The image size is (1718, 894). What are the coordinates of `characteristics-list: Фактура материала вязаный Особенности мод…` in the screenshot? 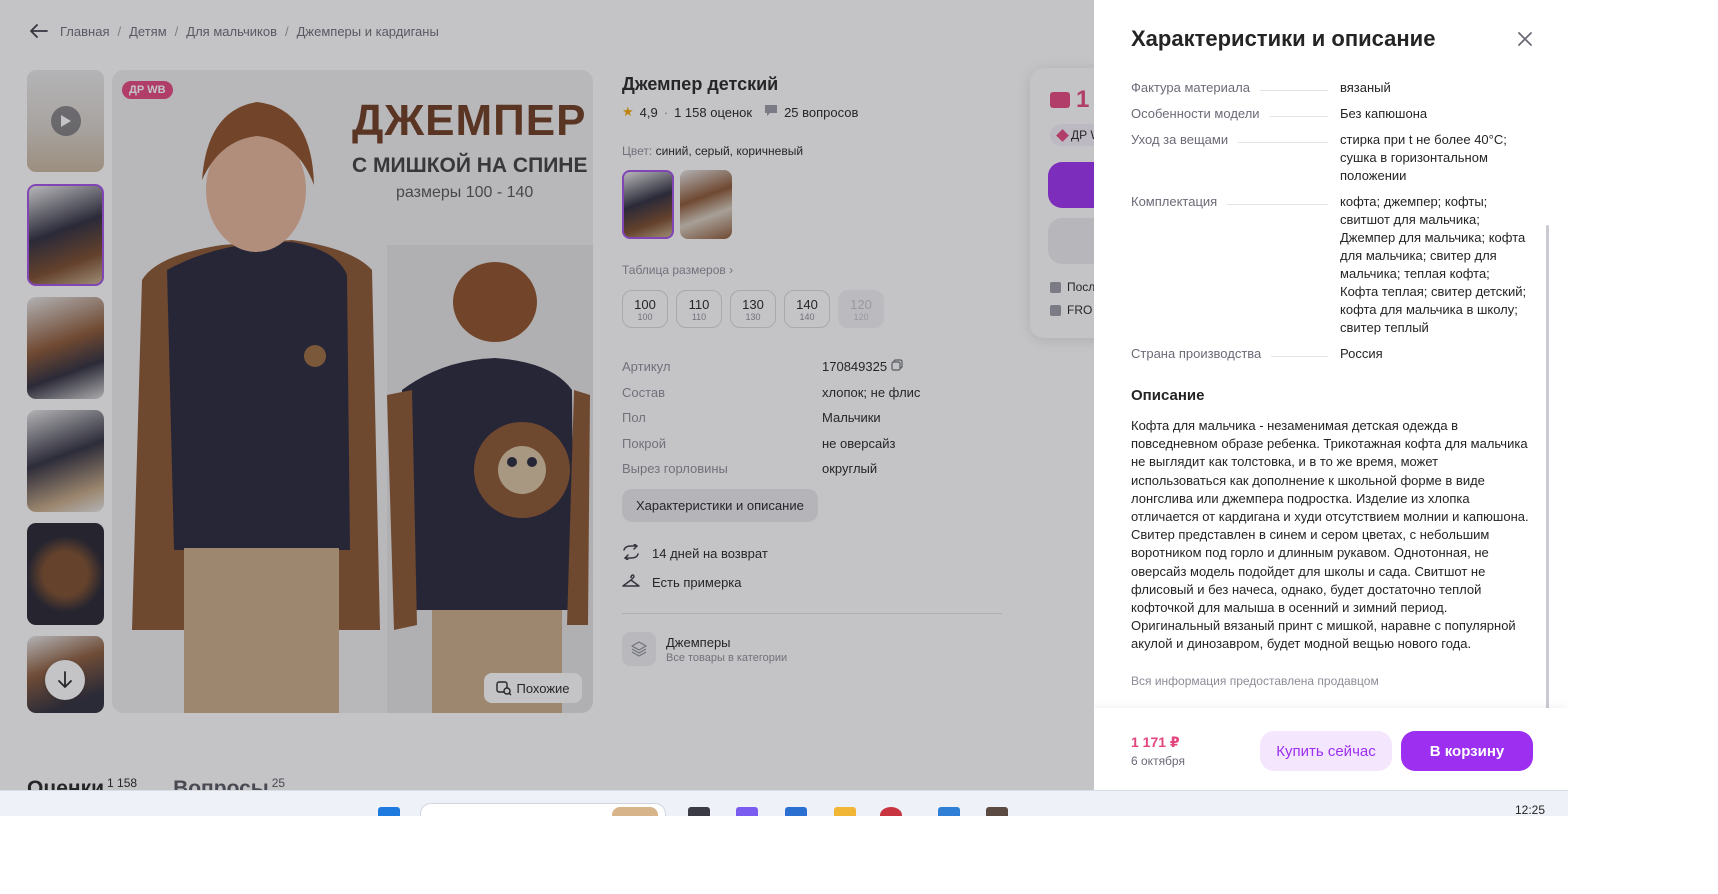 It's located at (1331, 225).